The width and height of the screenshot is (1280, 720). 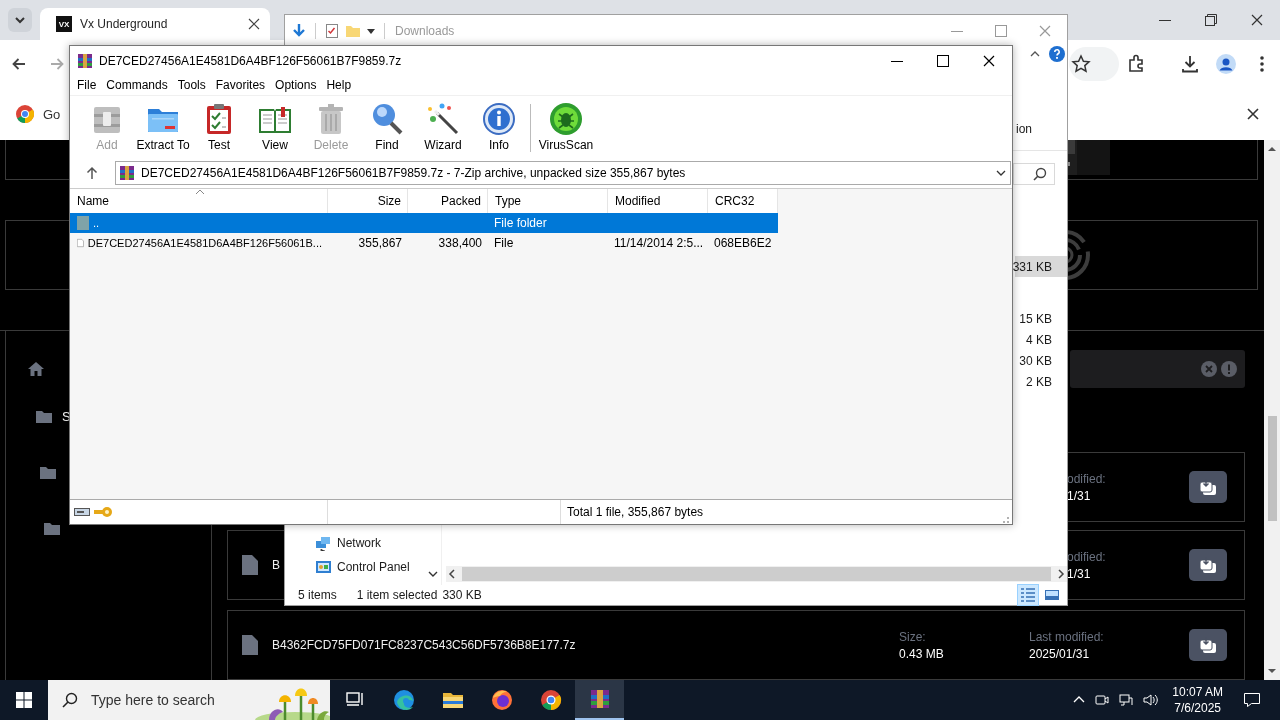 I want to click on menu-item: Favorites, so click(x=240, y=85).